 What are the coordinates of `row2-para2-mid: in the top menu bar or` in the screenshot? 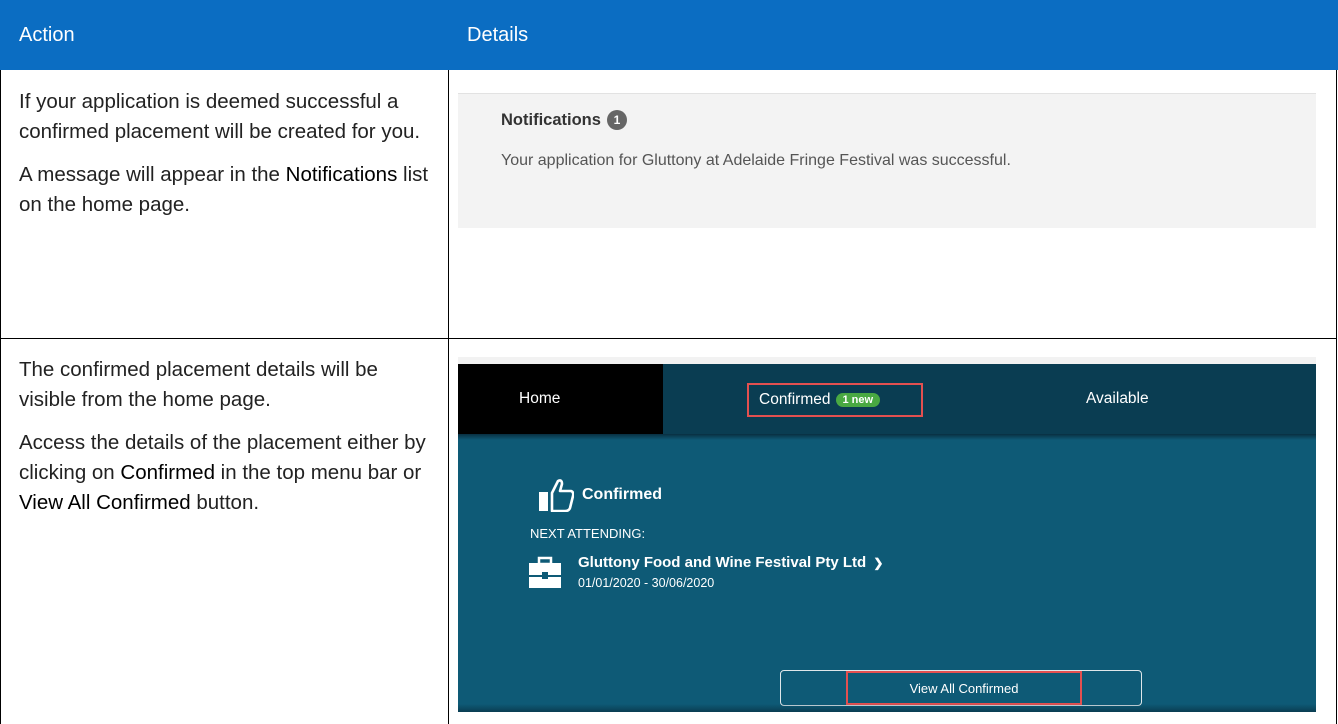 It's located at (318, 472).